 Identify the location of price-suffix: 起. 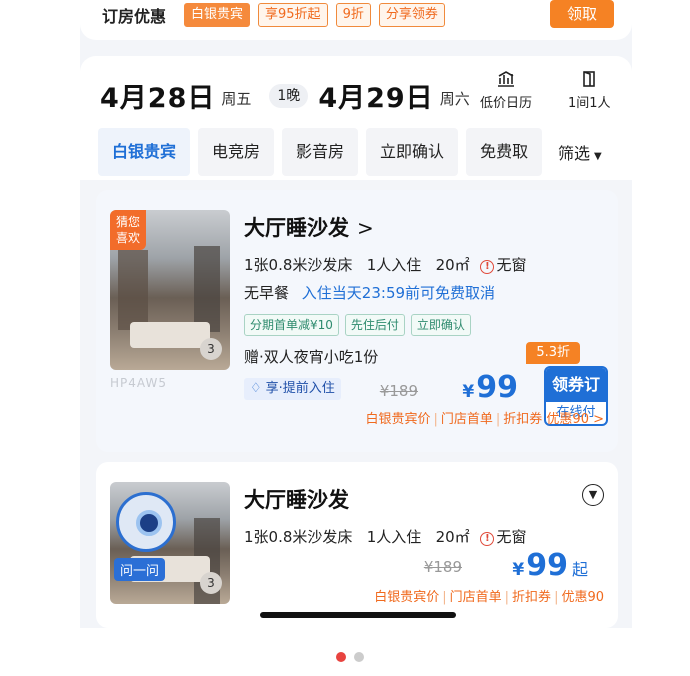
(579, 569).